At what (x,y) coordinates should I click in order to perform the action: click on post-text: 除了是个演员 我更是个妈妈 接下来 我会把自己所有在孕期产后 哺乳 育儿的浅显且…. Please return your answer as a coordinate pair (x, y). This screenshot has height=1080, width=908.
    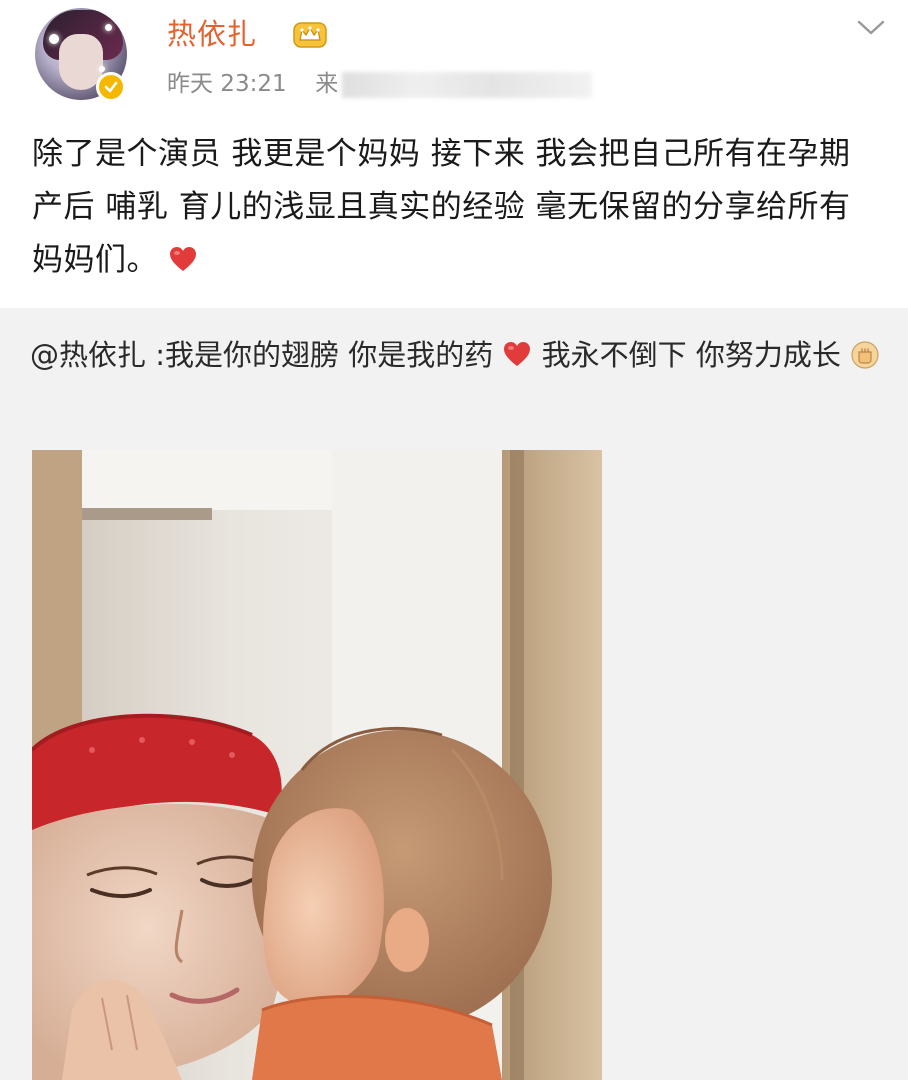
    Looking at the image, I should click on (456, 207).